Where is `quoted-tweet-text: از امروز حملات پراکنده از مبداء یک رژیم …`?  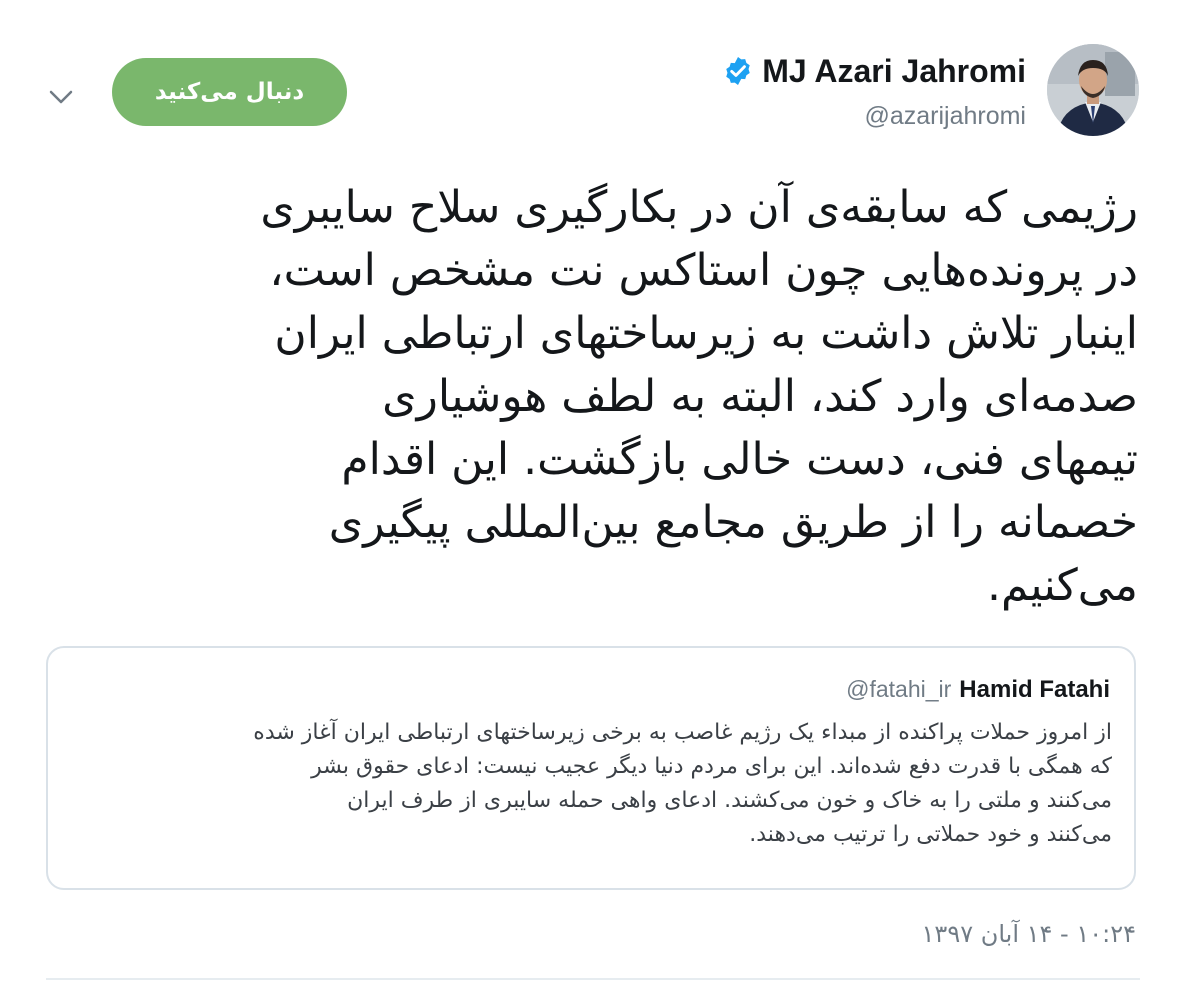
quoted-tweet-text: از امروز حملات پراکنده از مبداء یک رژیم … is located at coordinates (682, 783).